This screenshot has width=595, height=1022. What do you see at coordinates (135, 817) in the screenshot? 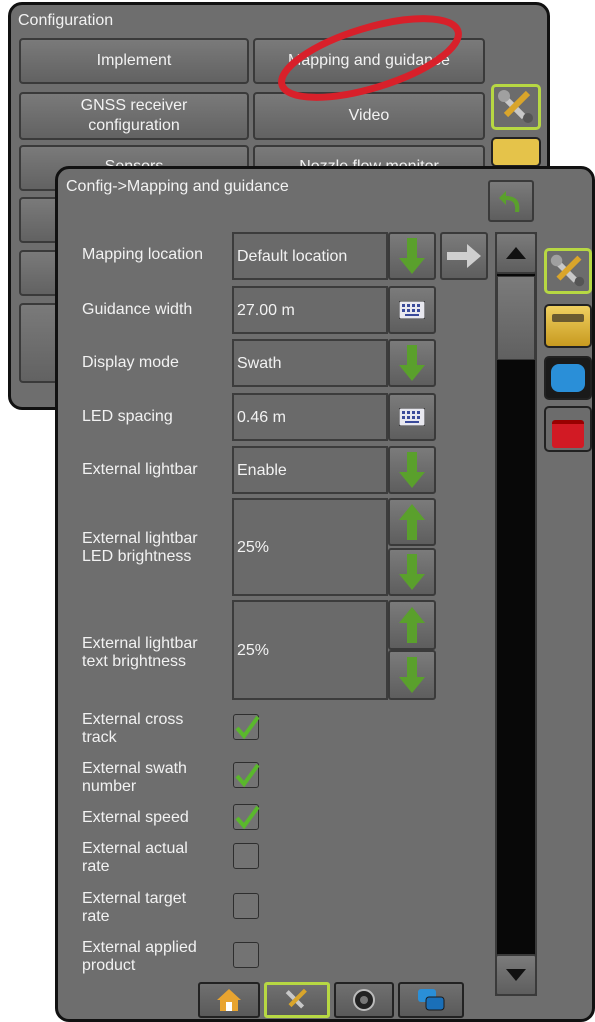
I see `external-speed-label: External speed` at bounding box center [135, 817].